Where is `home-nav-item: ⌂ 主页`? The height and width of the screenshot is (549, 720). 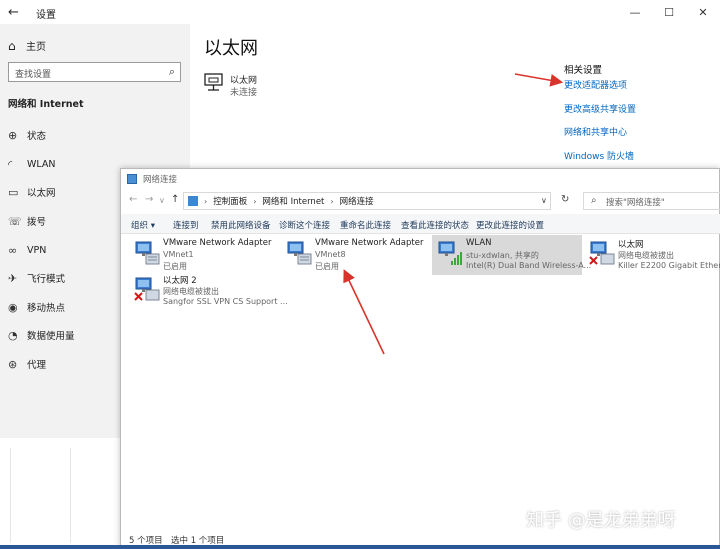 home-nav-item: ⌂ 主页 is located at coordinates (27, 46).